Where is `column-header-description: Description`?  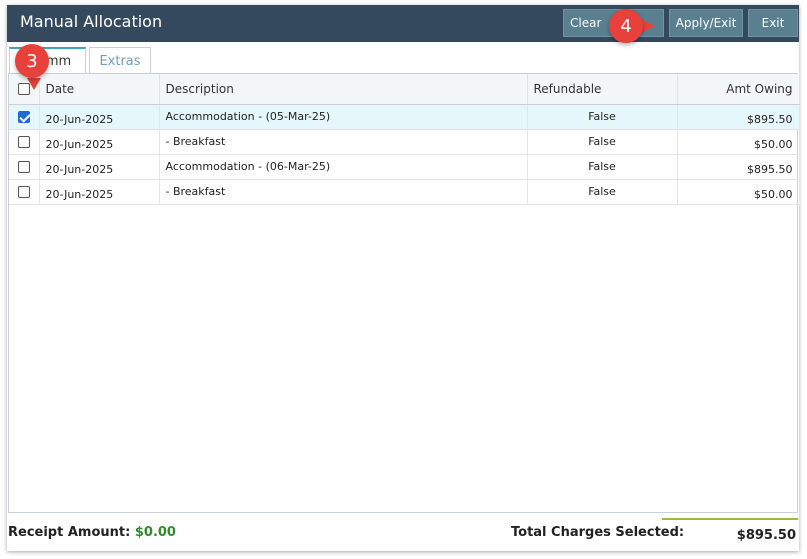
column-header-description: Description is located at coordinates (343, 89).